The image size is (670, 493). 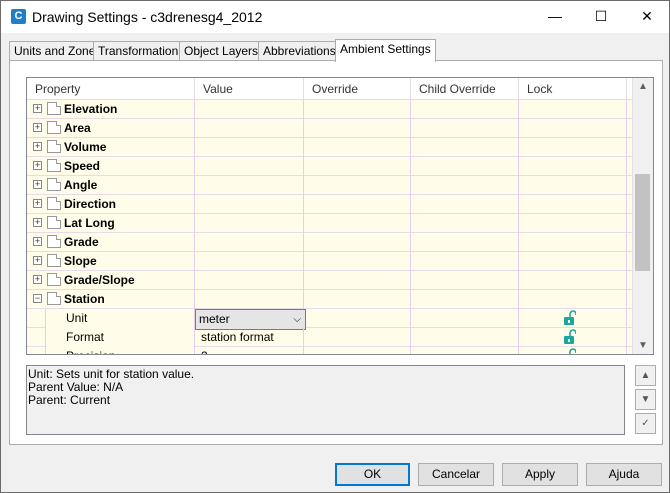 What do you see at coordinates (85, 337) in the screenshot?
I see `property-label: Format` at bounding box center [85, 337].